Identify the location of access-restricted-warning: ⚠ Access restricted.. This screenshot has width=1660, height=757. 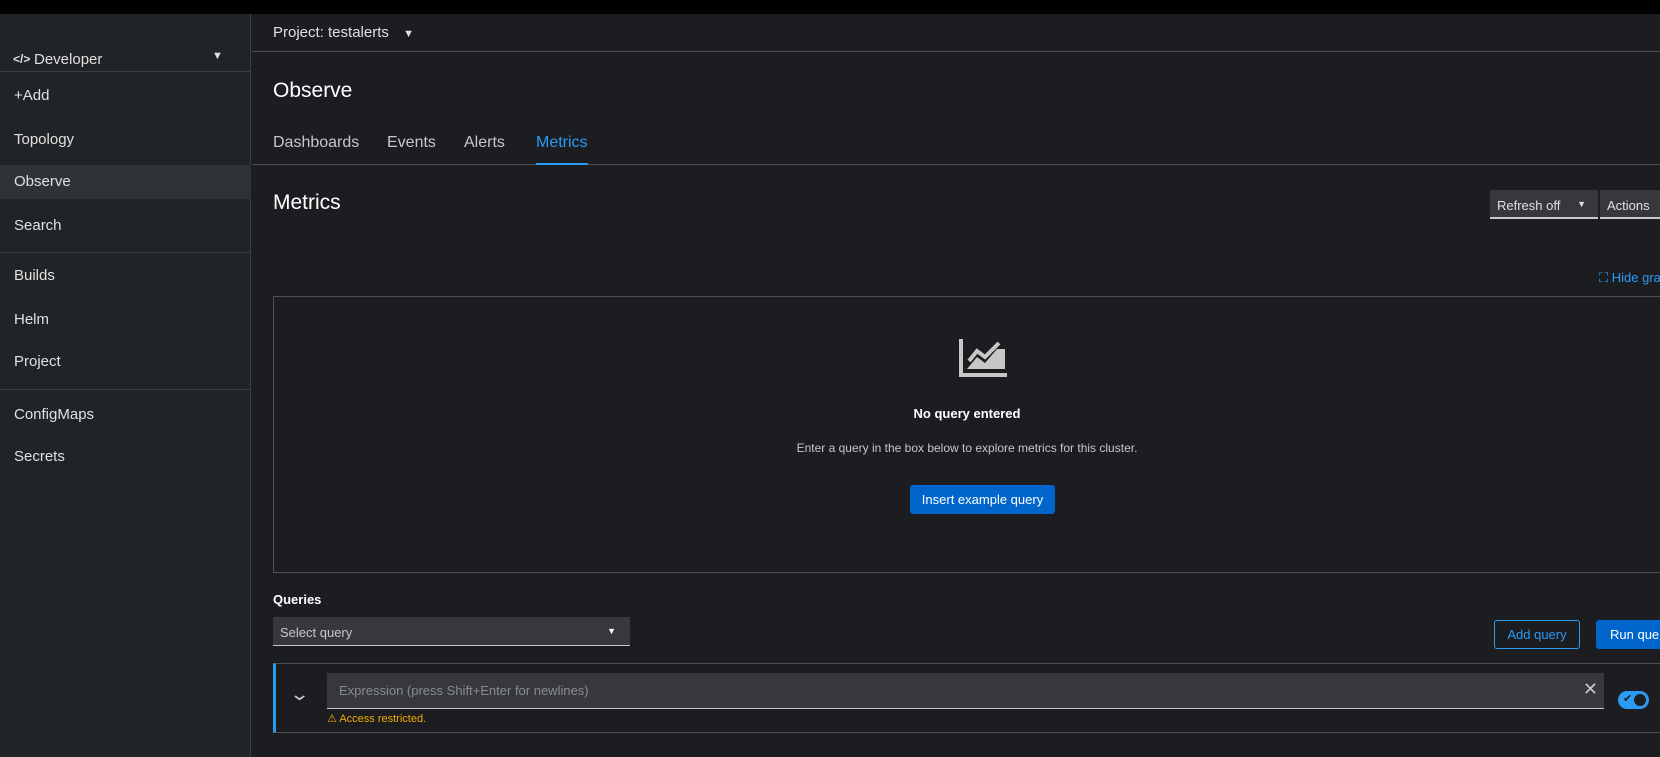
(376, 718).